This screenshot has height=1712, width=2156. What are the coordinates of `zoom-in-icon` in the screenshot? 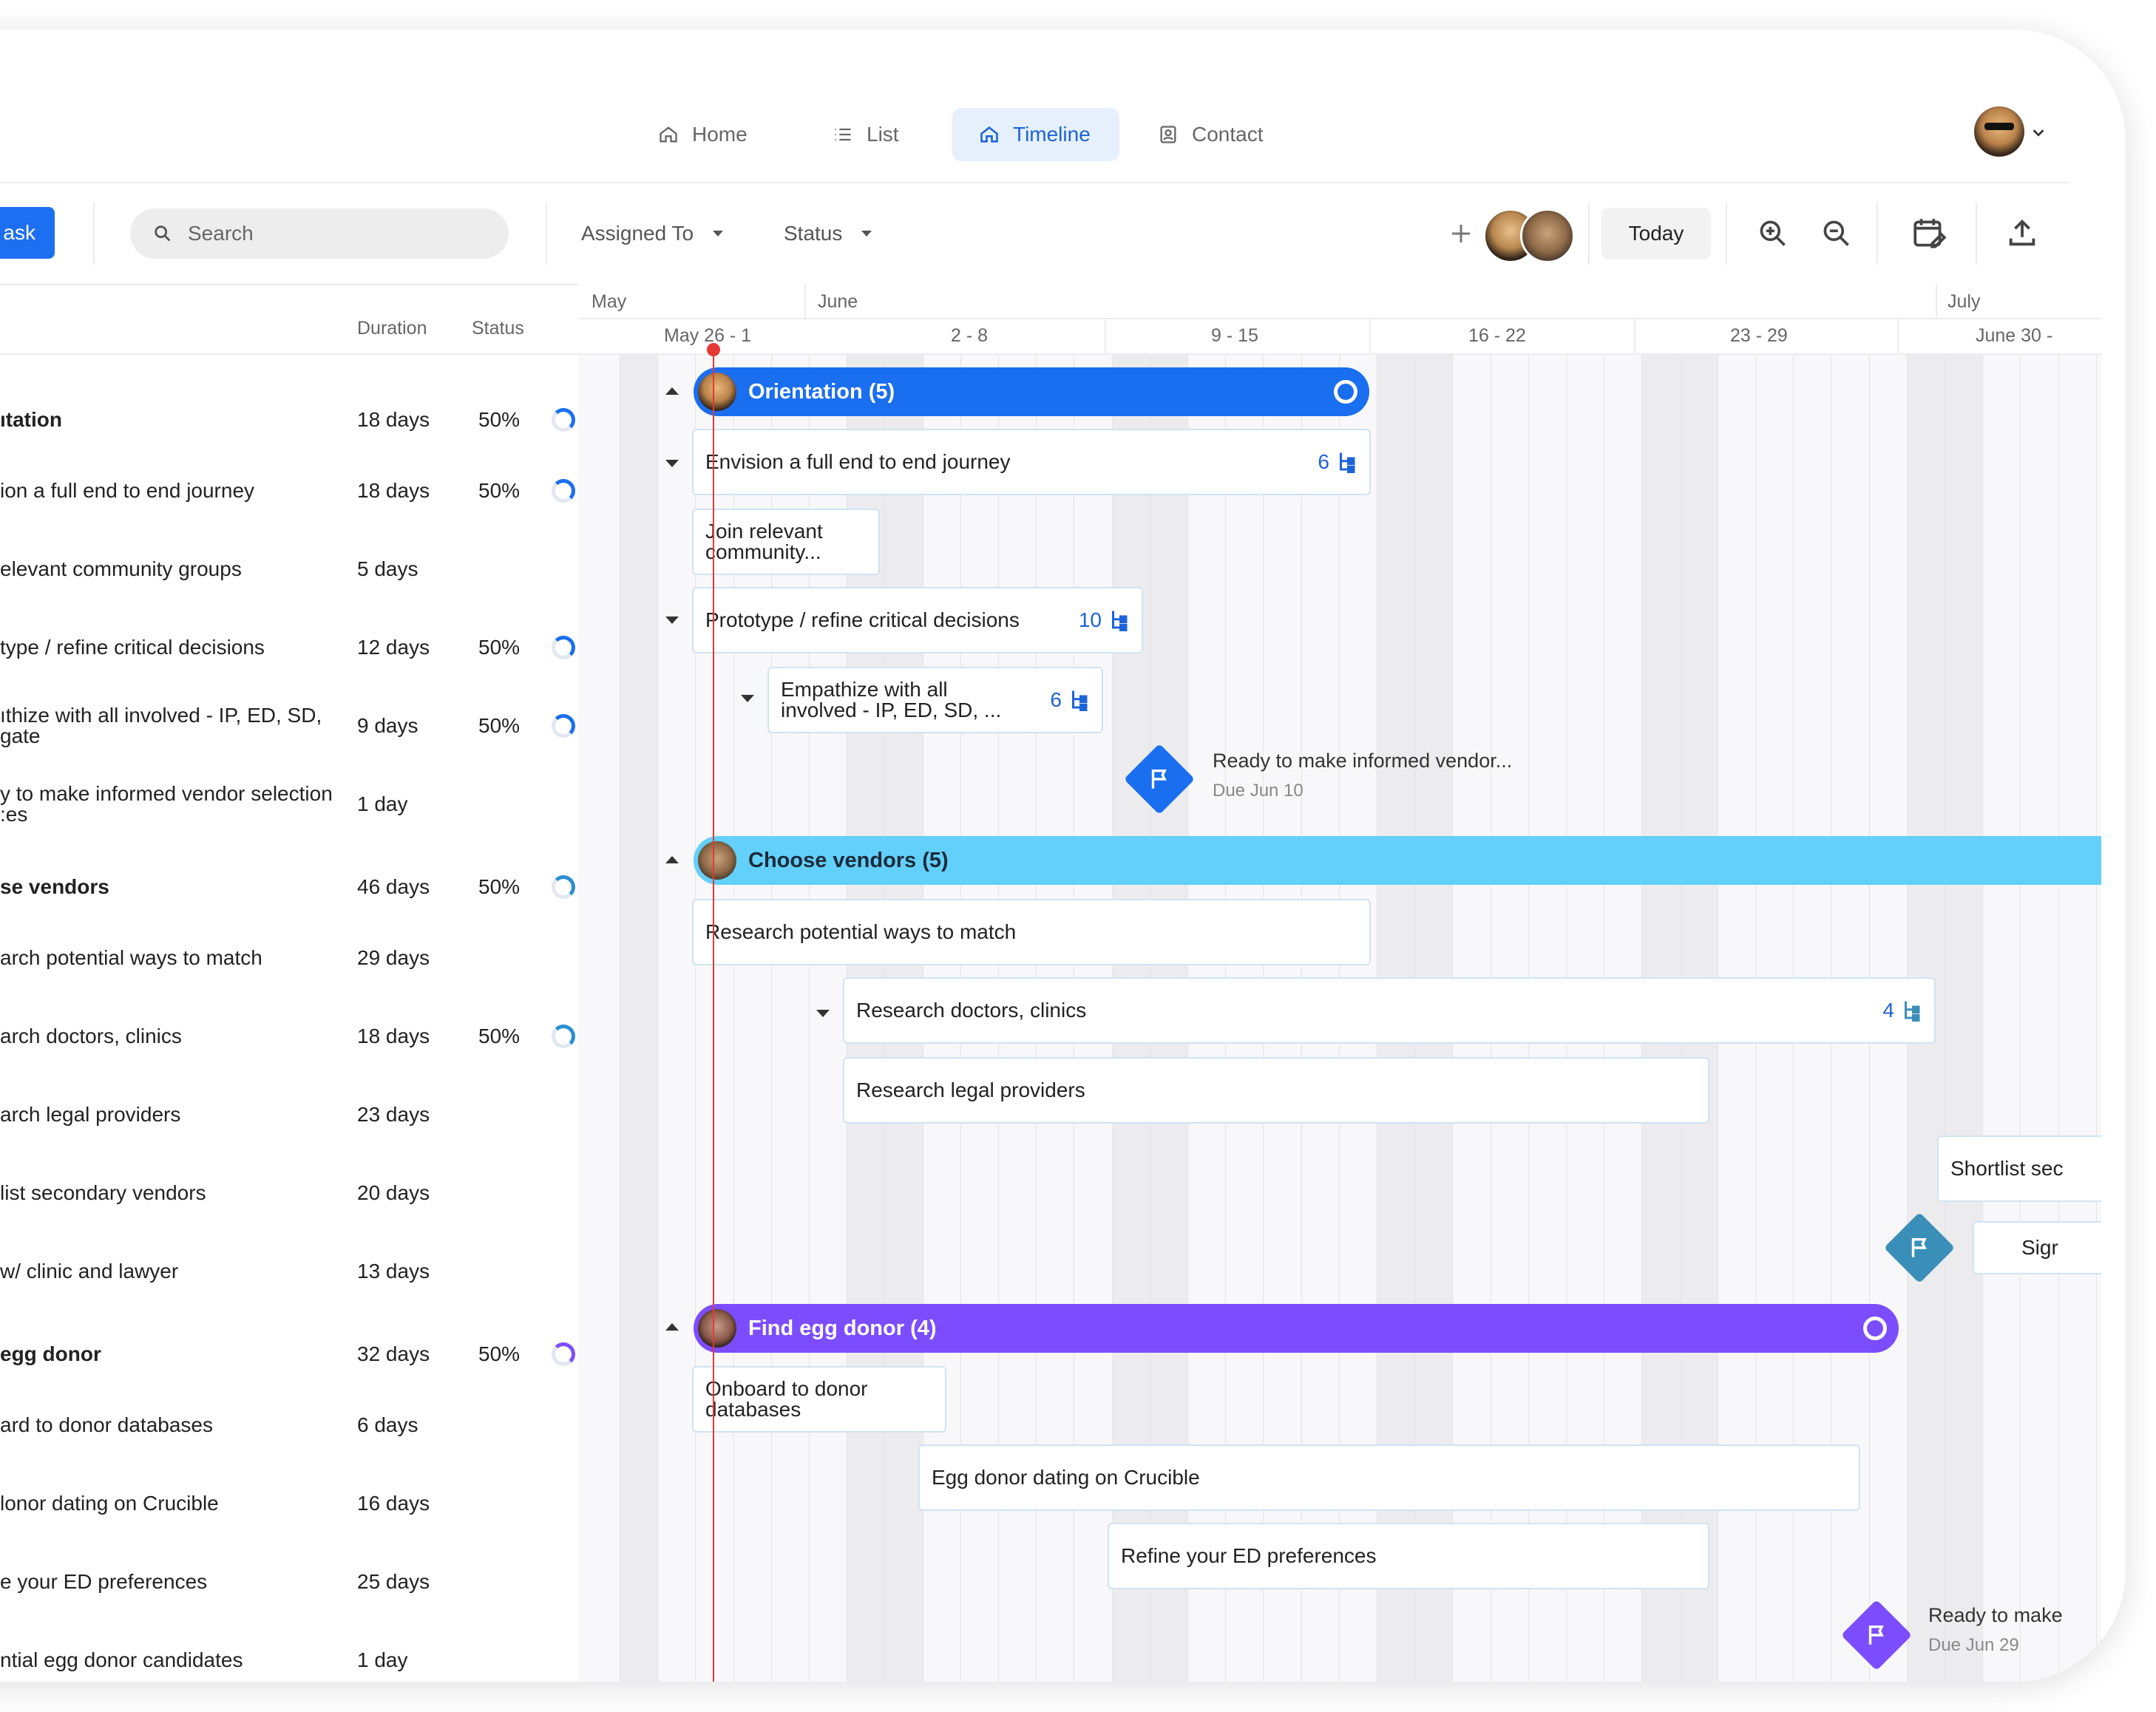 It's located at (1773, 233).